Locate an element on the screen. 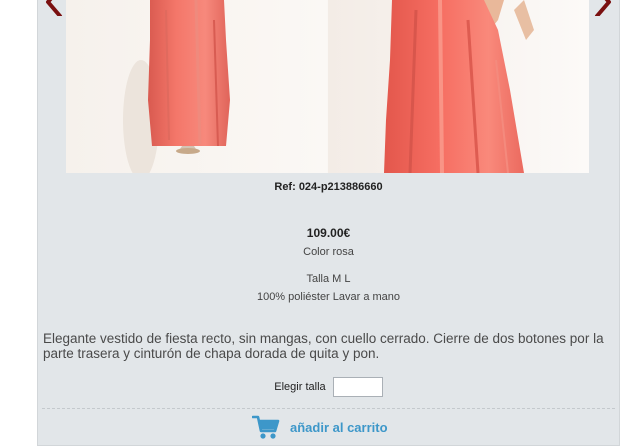 The image size is (640, 448). product-sizes: Talla M L is located at coordinates (328, 279).